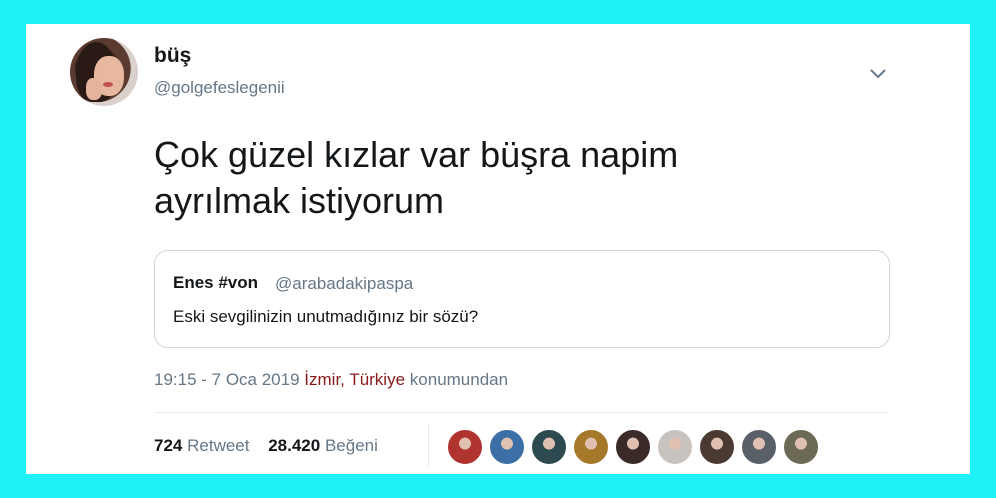  I want to click on like-label: Beğeni, so click(351, 445).